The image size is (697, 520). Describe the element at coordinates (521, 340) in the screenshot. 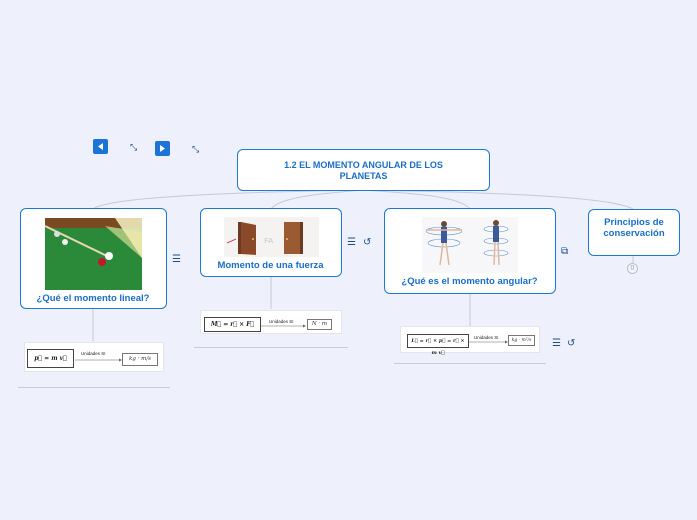

I see `formula-unit: kg · m²/s` at that location.